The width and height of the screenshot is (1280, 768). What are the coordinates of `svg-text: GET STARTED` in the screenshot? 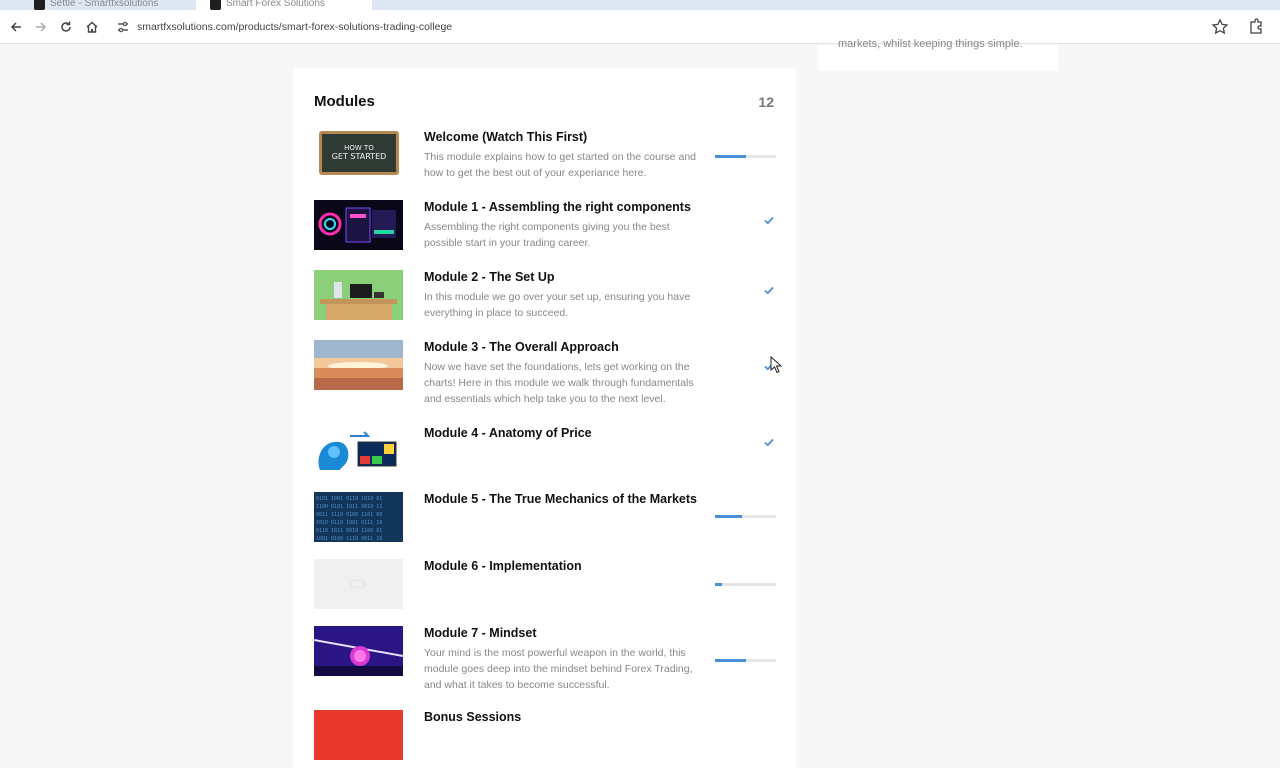 It's located at (359, 156).